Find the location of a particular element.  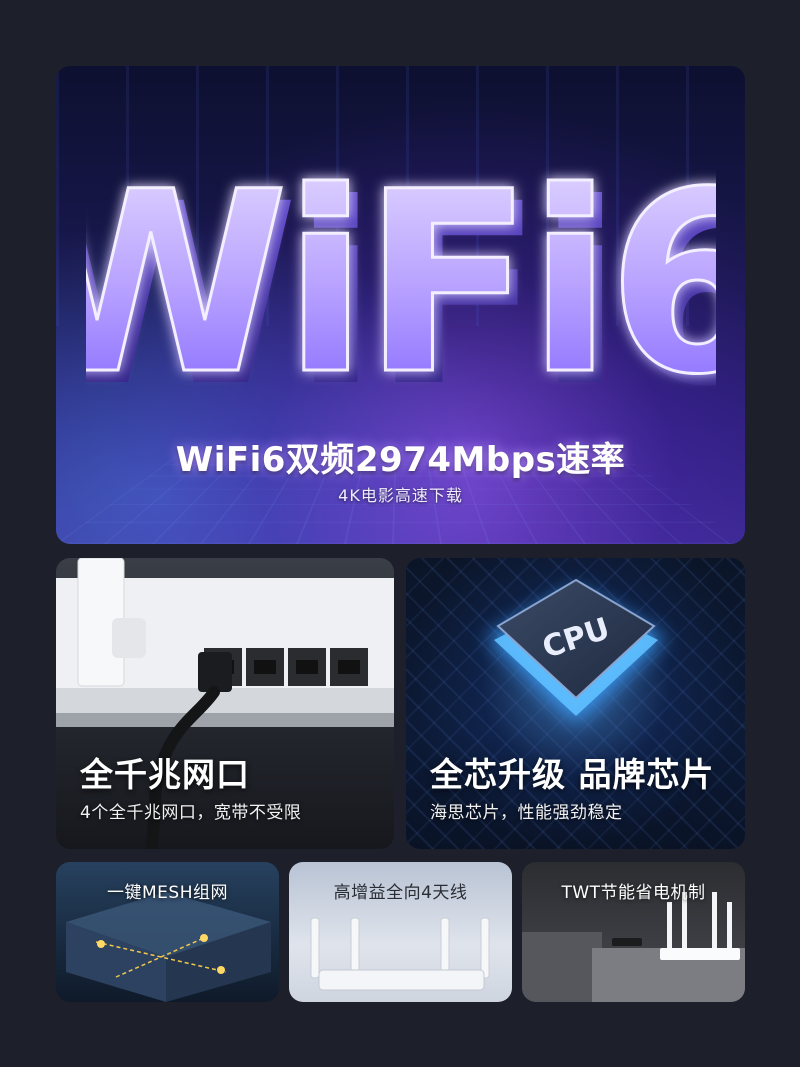

hero-subline: 4K电影高速下载 is located at coordinates (400, 495).